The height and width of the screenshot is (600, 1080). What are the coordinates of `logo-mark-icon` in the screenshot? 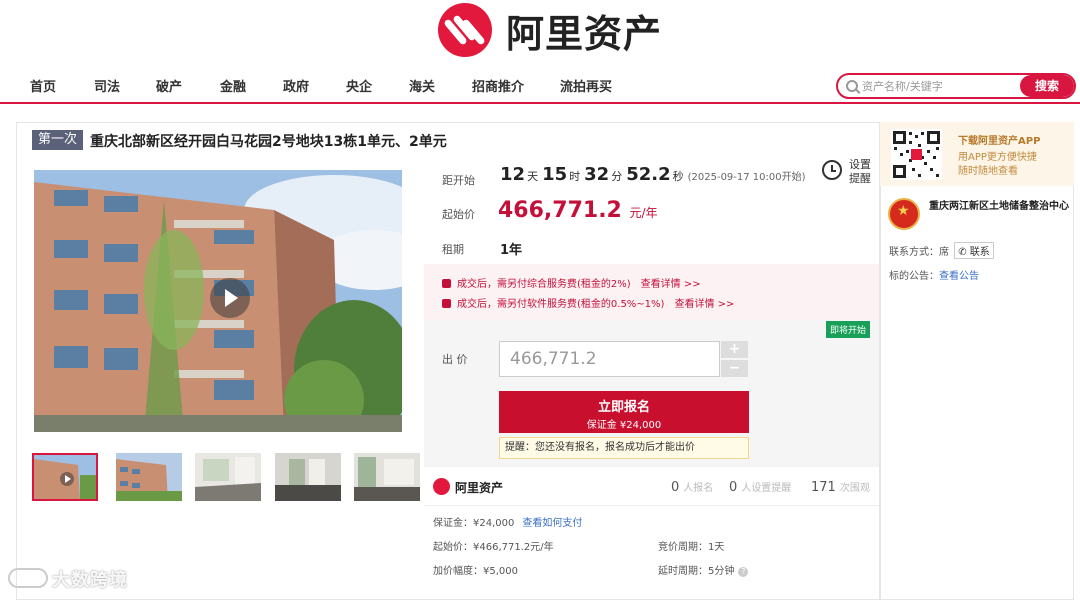 It's located at (465, 30).